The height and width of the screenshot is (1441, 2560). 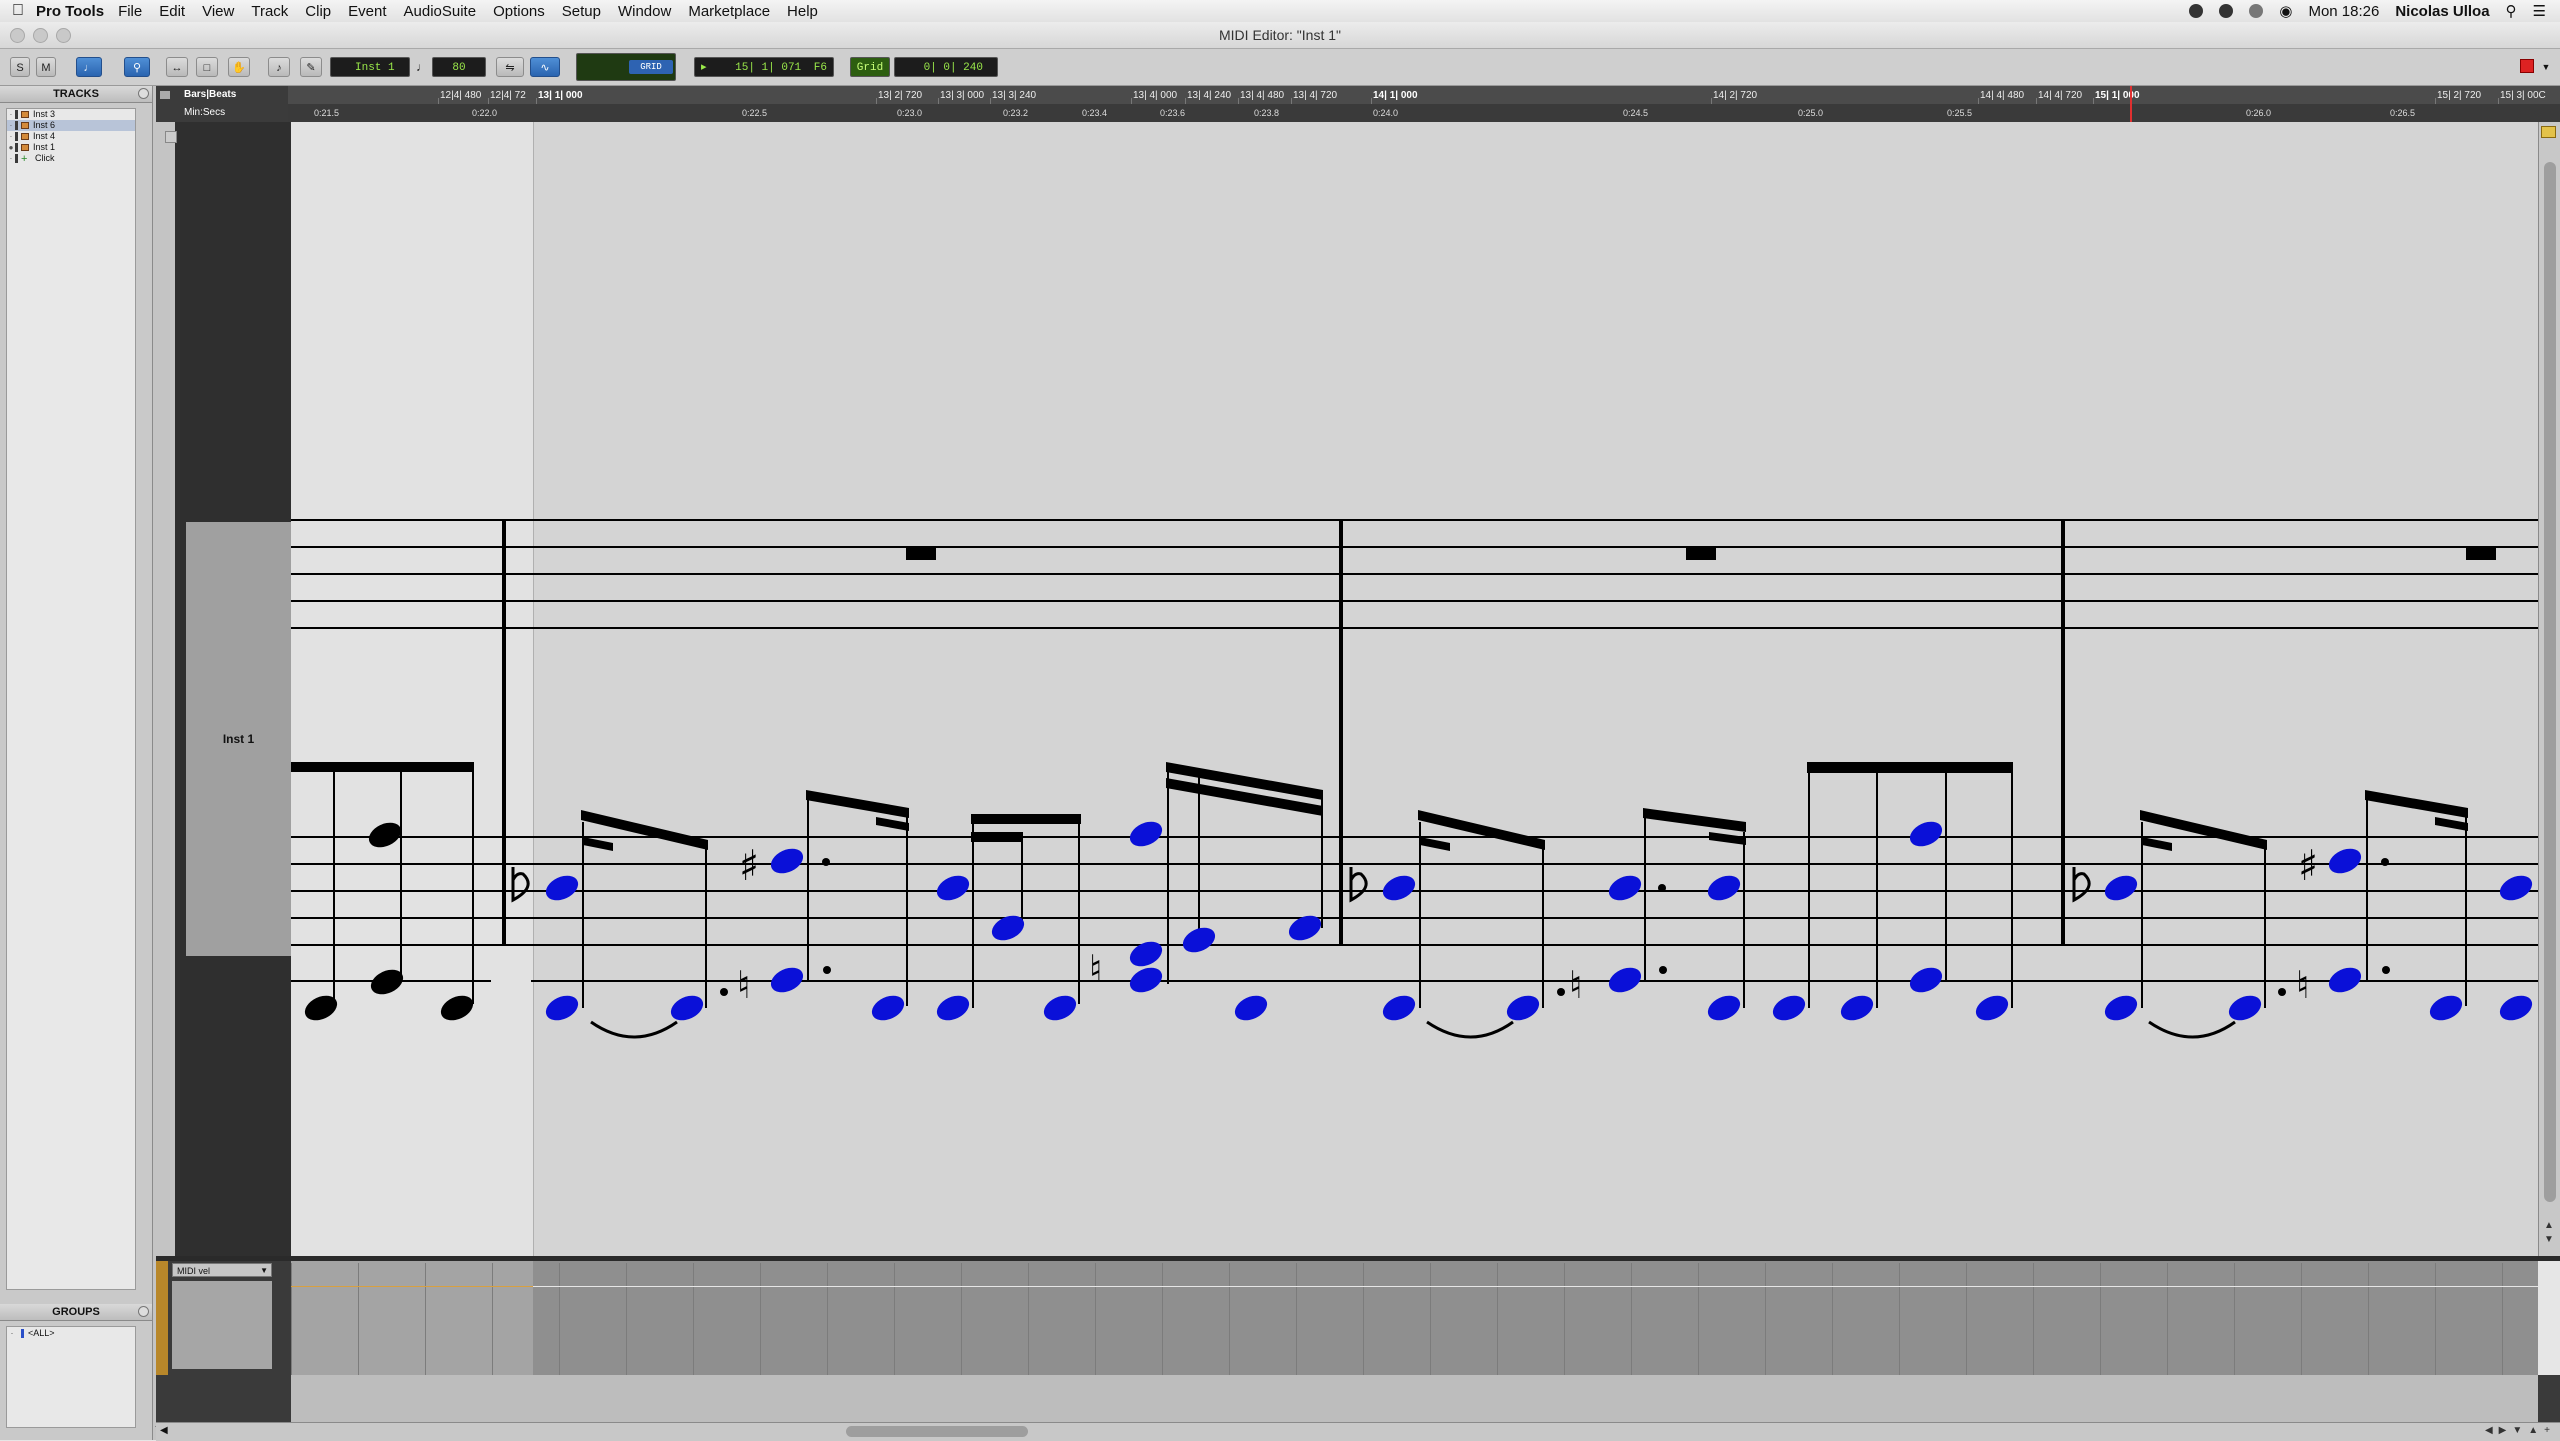 I want to click on menu-window: Window, so click(x=644, y=11).